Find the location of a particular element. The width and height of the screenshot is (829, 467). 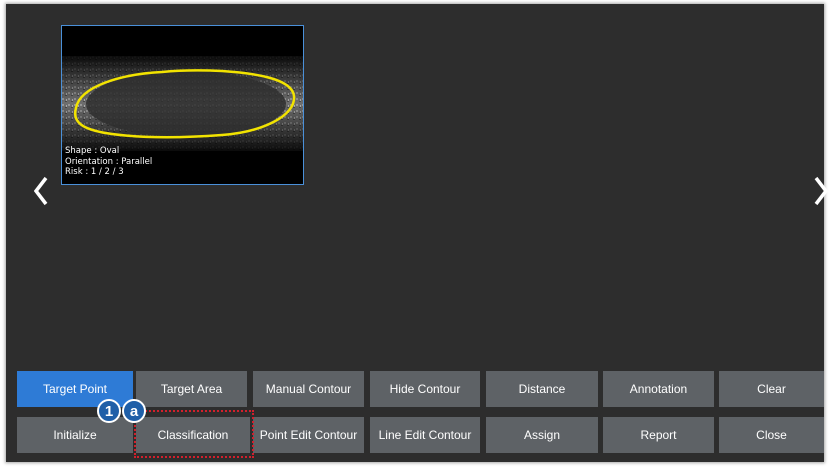

close-button: Close is located at coordinates (771, 435).